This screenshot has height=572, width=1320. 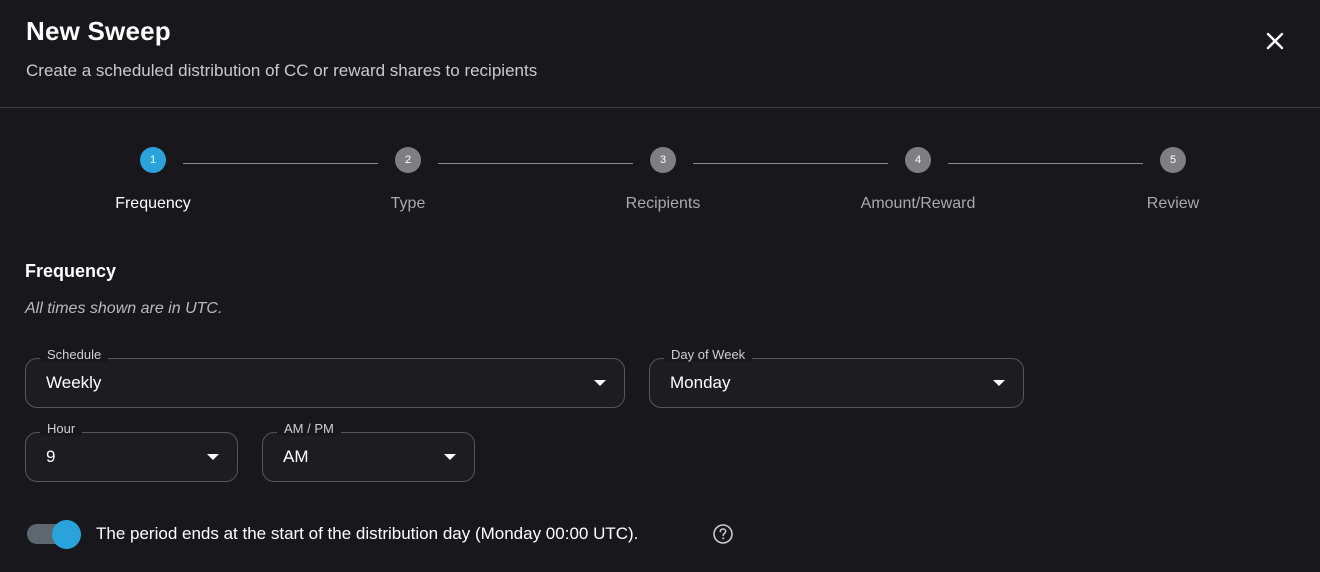 What do you see at coordinates (708, 354) in the screenshot?
I see `day-of-week-label: Day of Week` at bounding box center [708, 354].